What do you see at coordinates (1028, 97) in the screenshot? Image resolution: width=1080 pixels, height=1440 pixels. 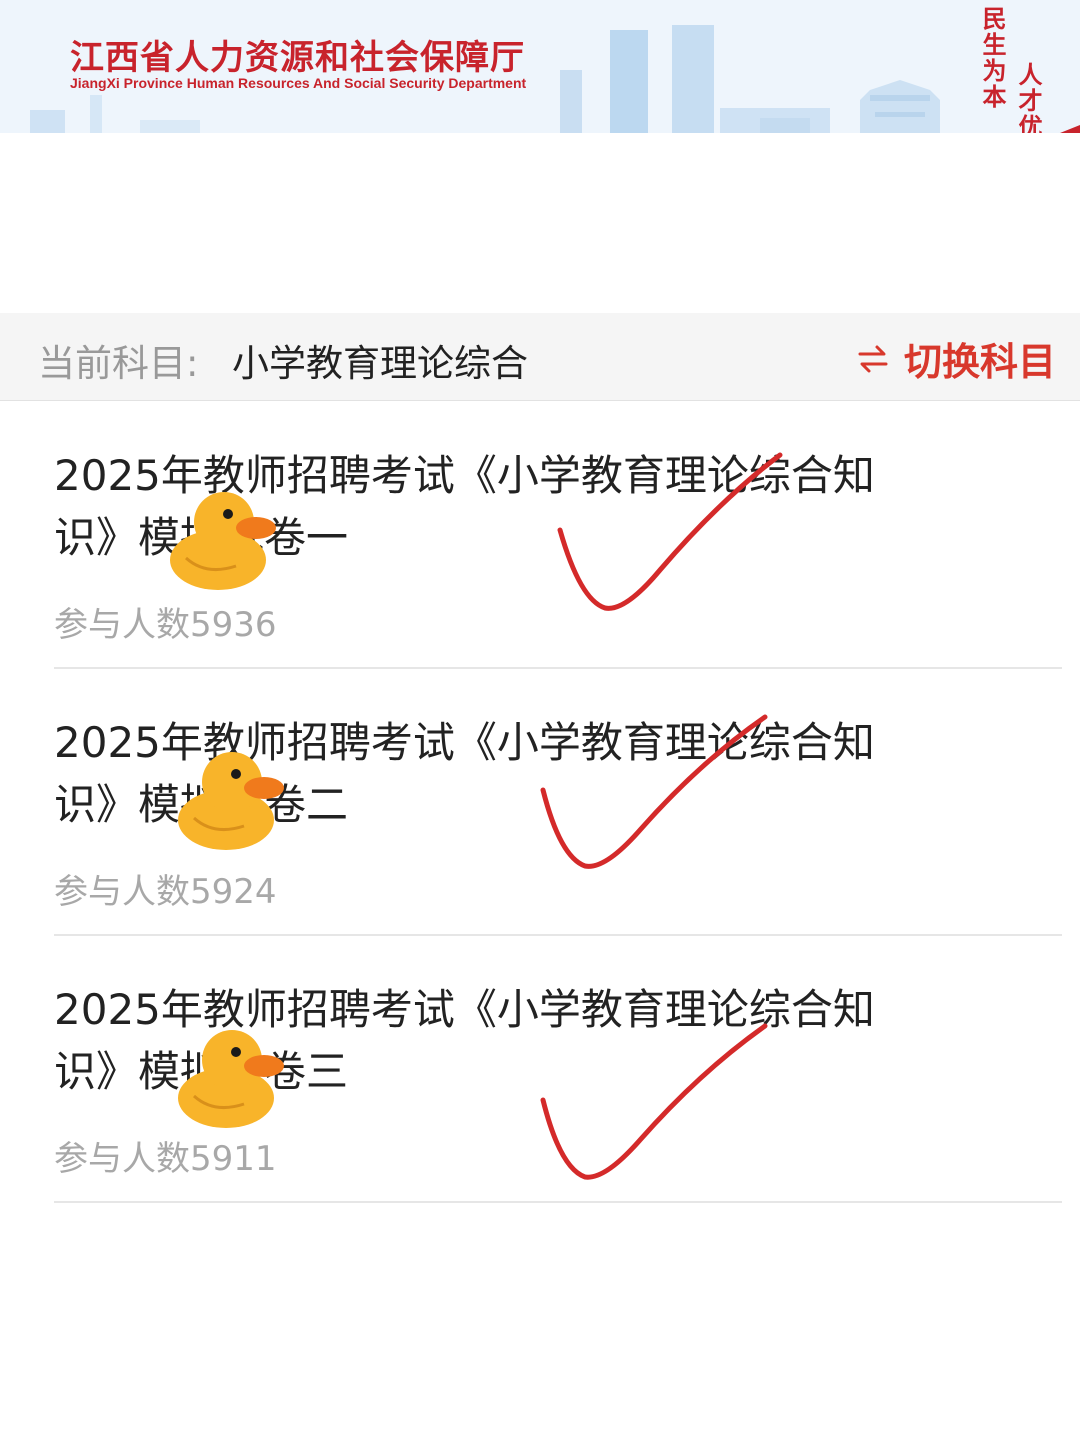 I see `slogan-column-2: 人才优` at bounding box center [1028, 97].